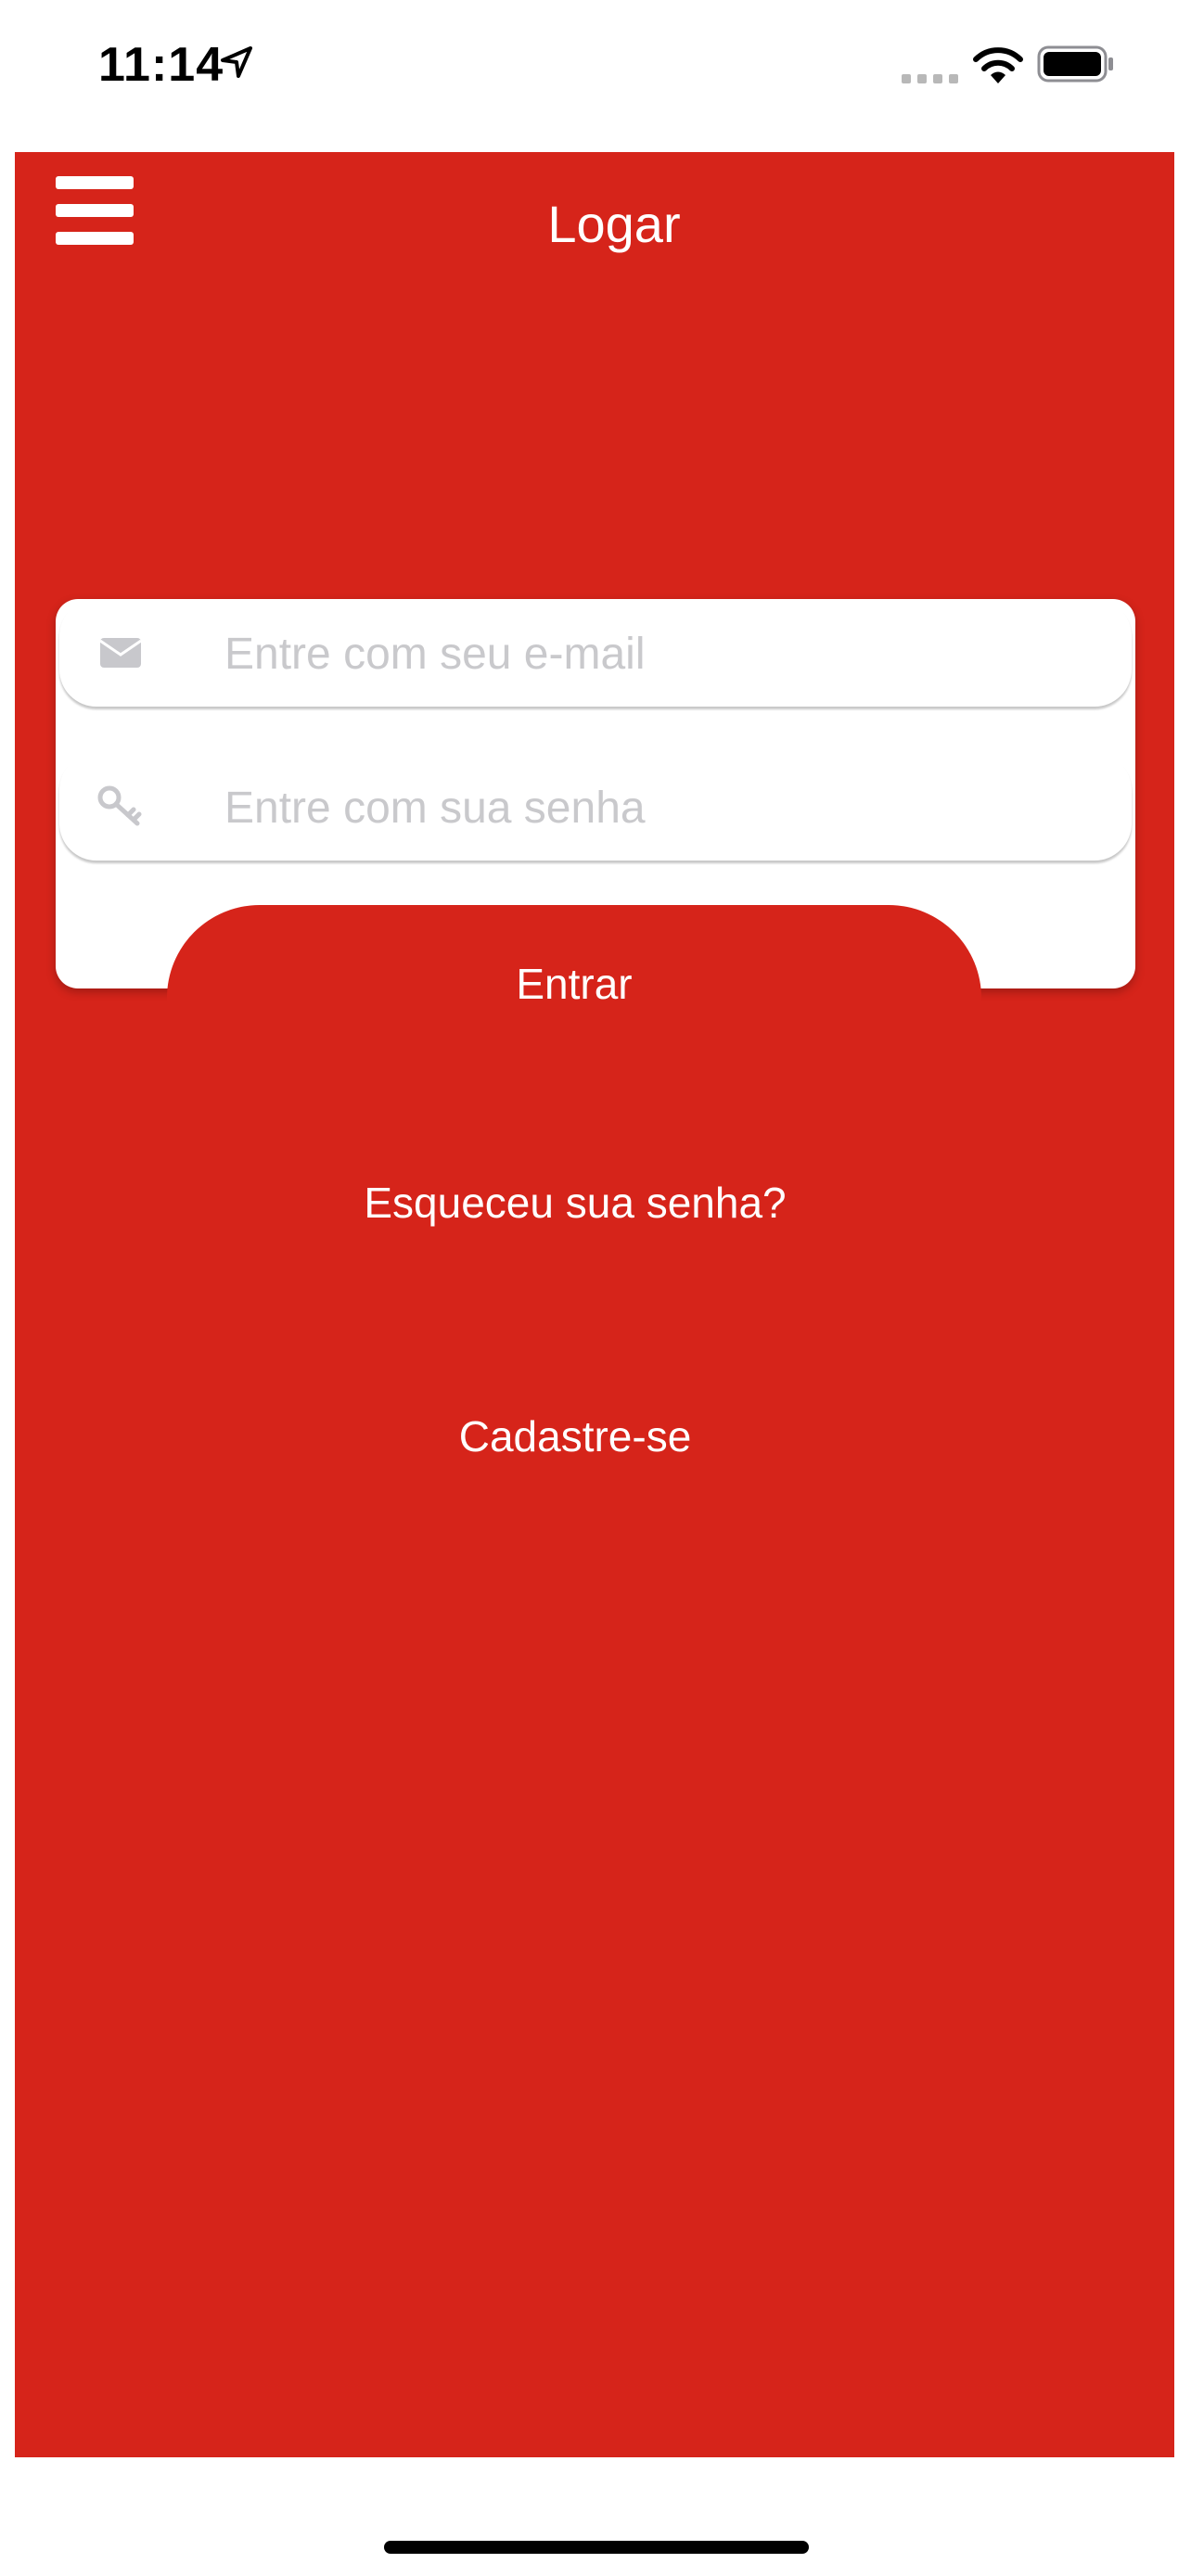 This screenshot has height=2576, width=1191. What do you see at coordinates (665, 654) in the screenshot?
I see `email-input` at bounding box center [665, 654].